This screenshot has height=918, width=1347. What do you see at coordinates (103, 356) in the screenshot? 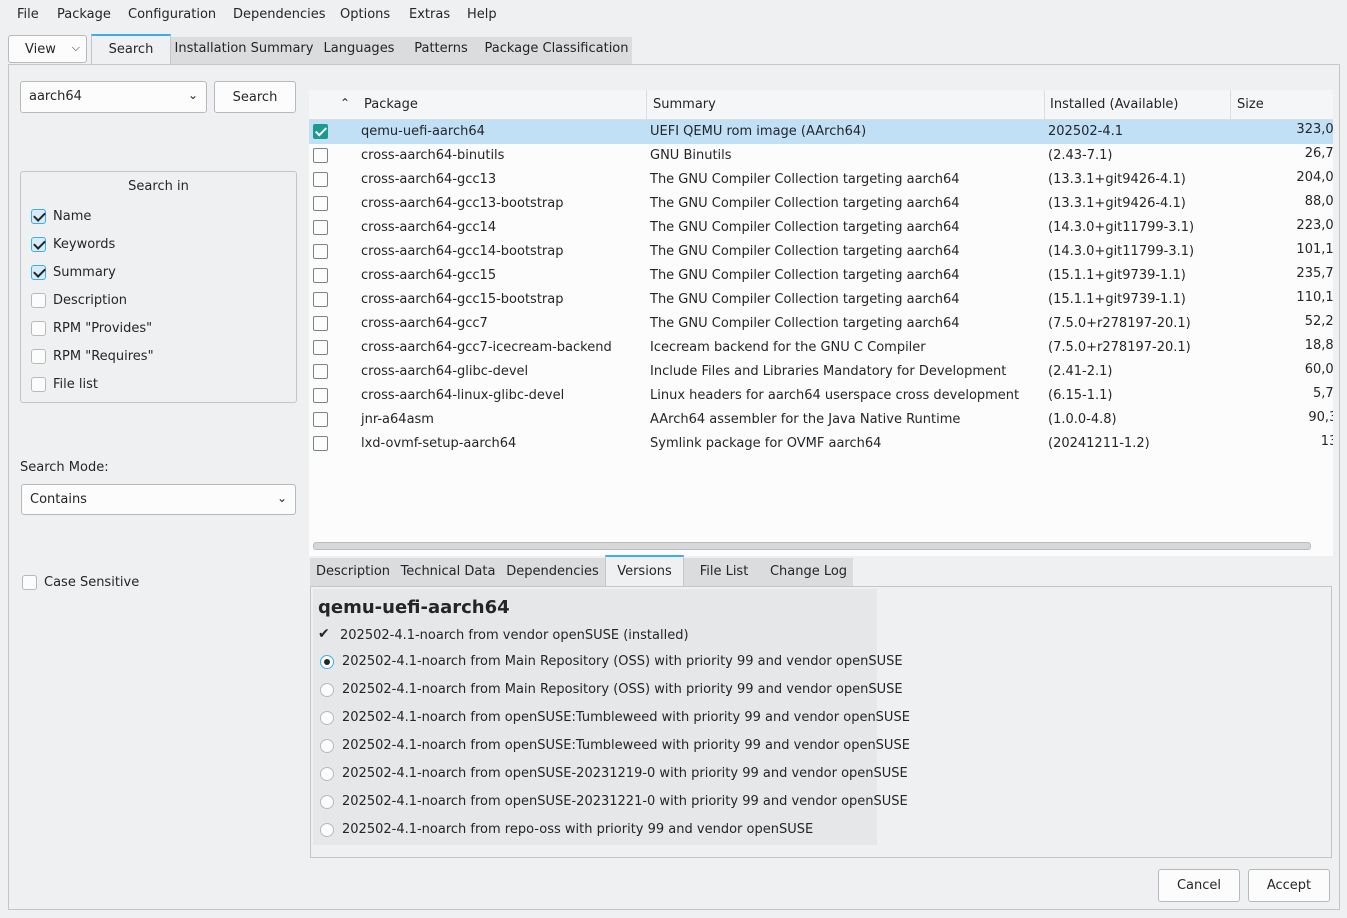
I see `field-rpm-requires-label: RPM "Requires"` at bounding box center [103, 356].